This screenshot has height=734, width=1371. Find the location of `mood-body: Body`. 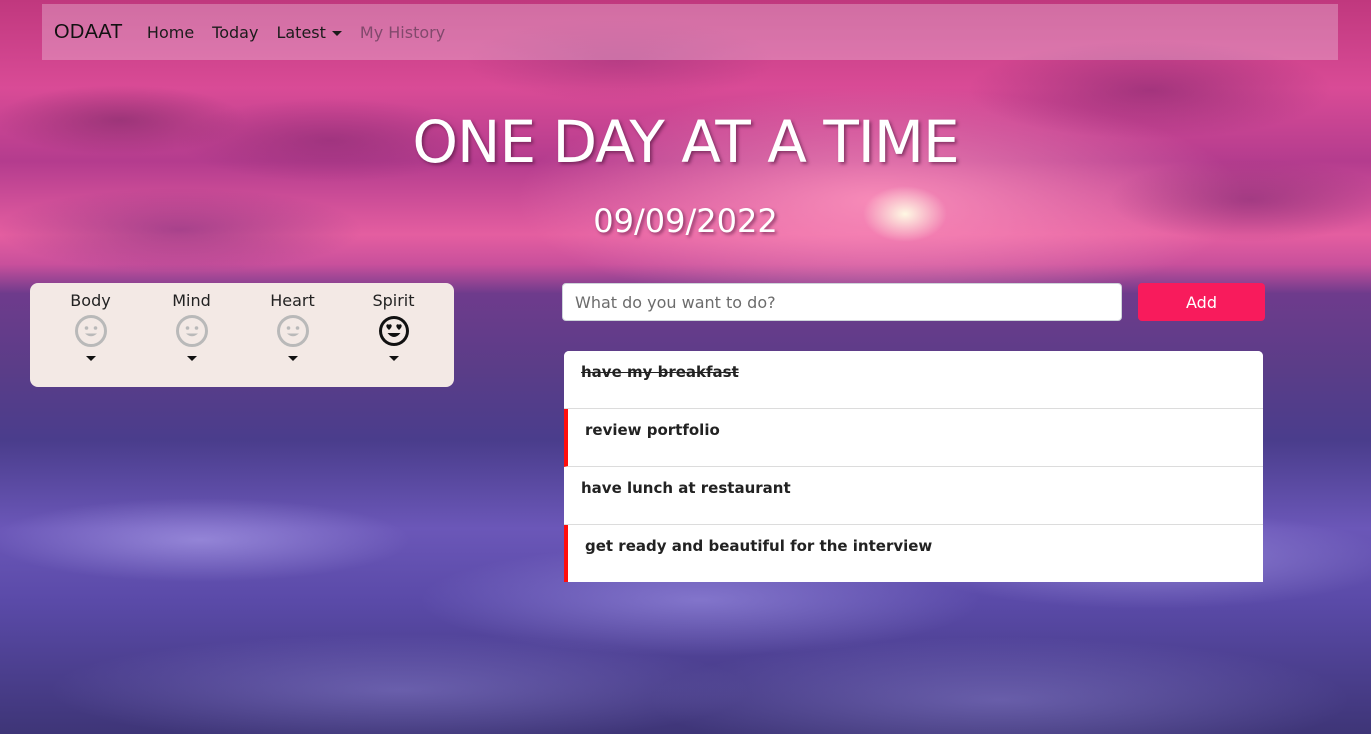

mood-body: Body is located at coordinates (91, 339).